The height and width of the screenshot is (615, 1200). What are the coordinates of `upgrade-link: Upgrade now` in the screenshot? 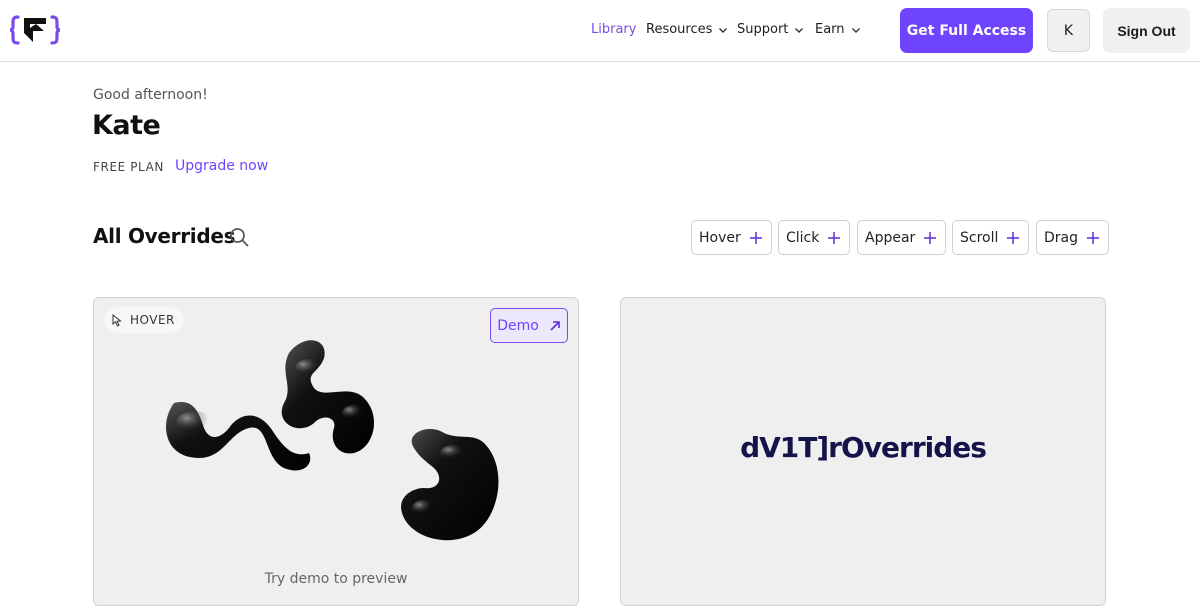 It's located at (221, 166).